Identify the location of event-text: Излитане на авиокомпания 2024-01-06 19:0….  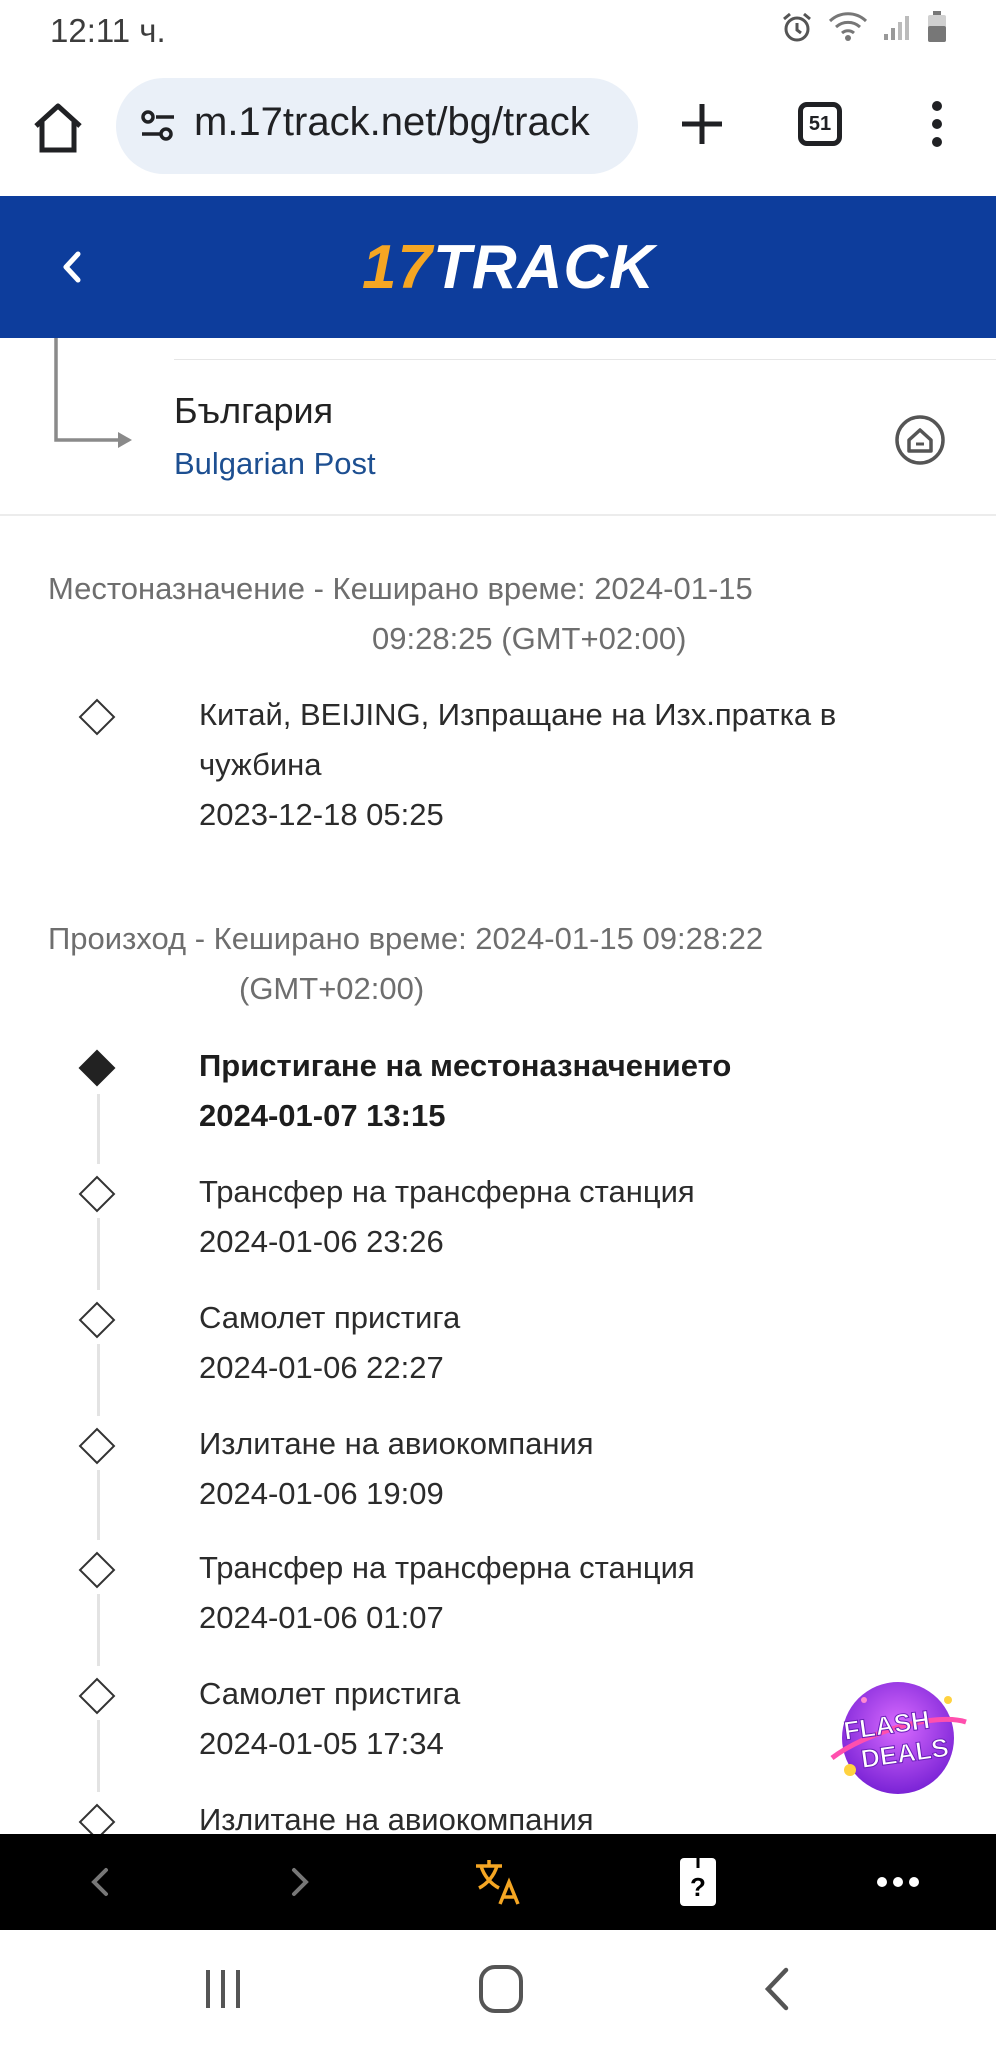
(559, 1469).